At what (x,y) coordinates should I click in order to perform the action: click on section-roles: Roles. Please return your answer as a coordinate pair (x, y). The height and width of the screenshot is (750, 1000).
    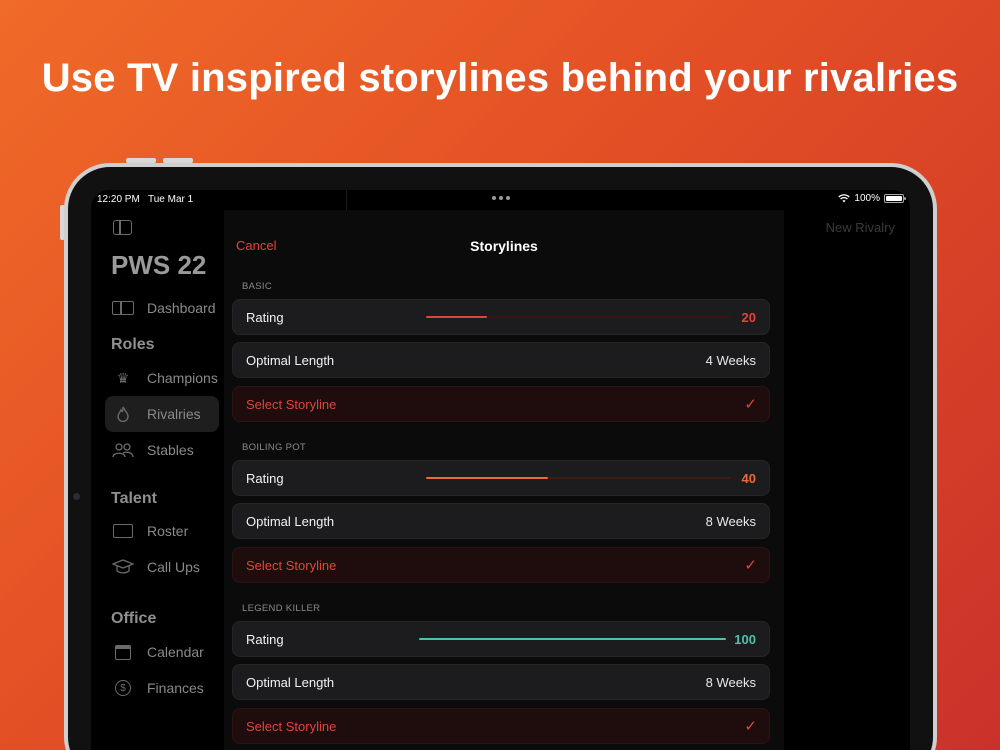
    Looking at the image, I should click on (133, 344).